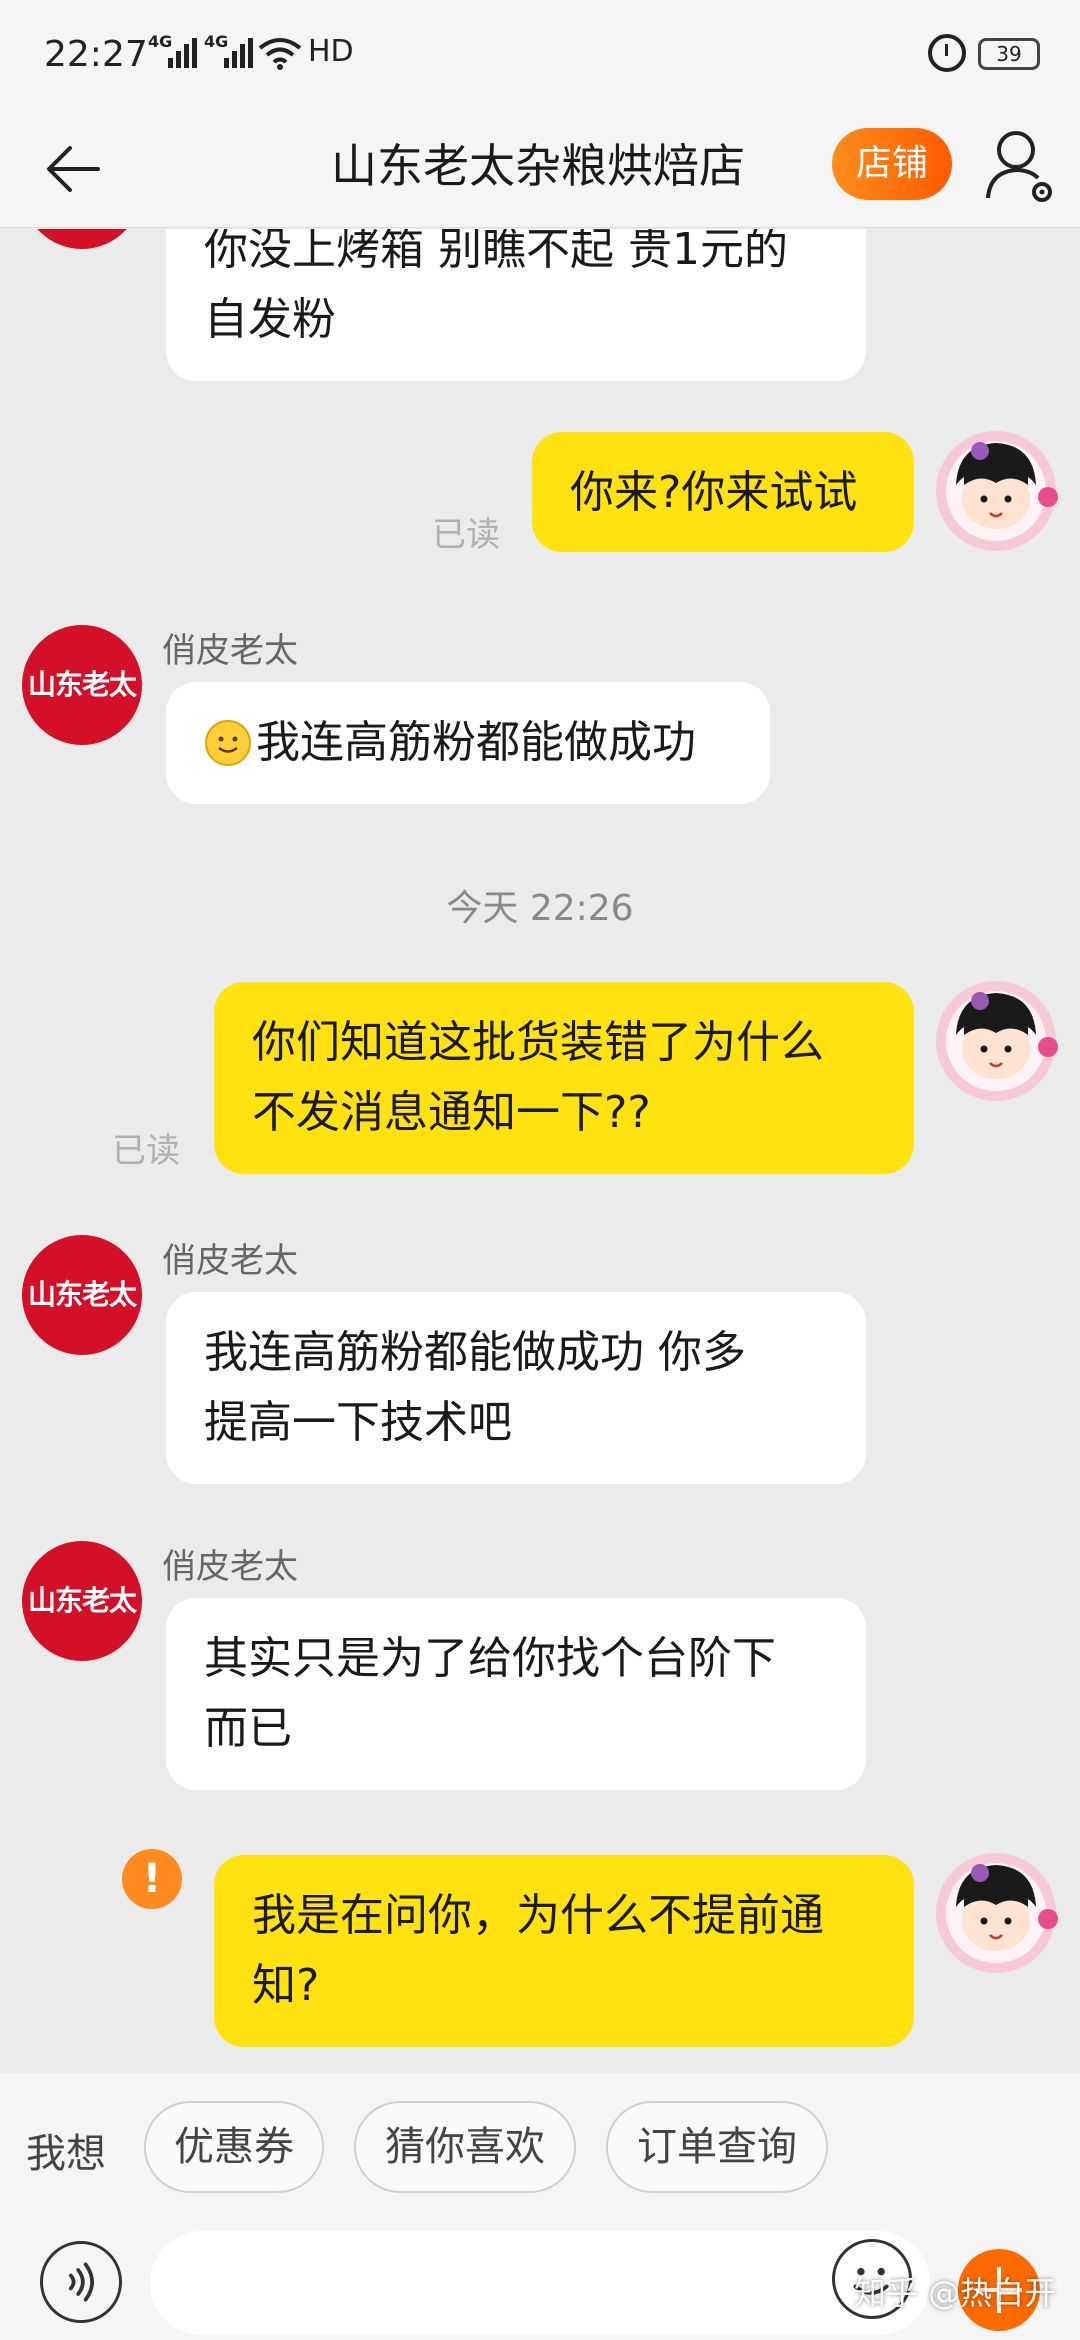  I want to click on status-bar: 22:27 4G 4G HD 39, so click(540, 55).